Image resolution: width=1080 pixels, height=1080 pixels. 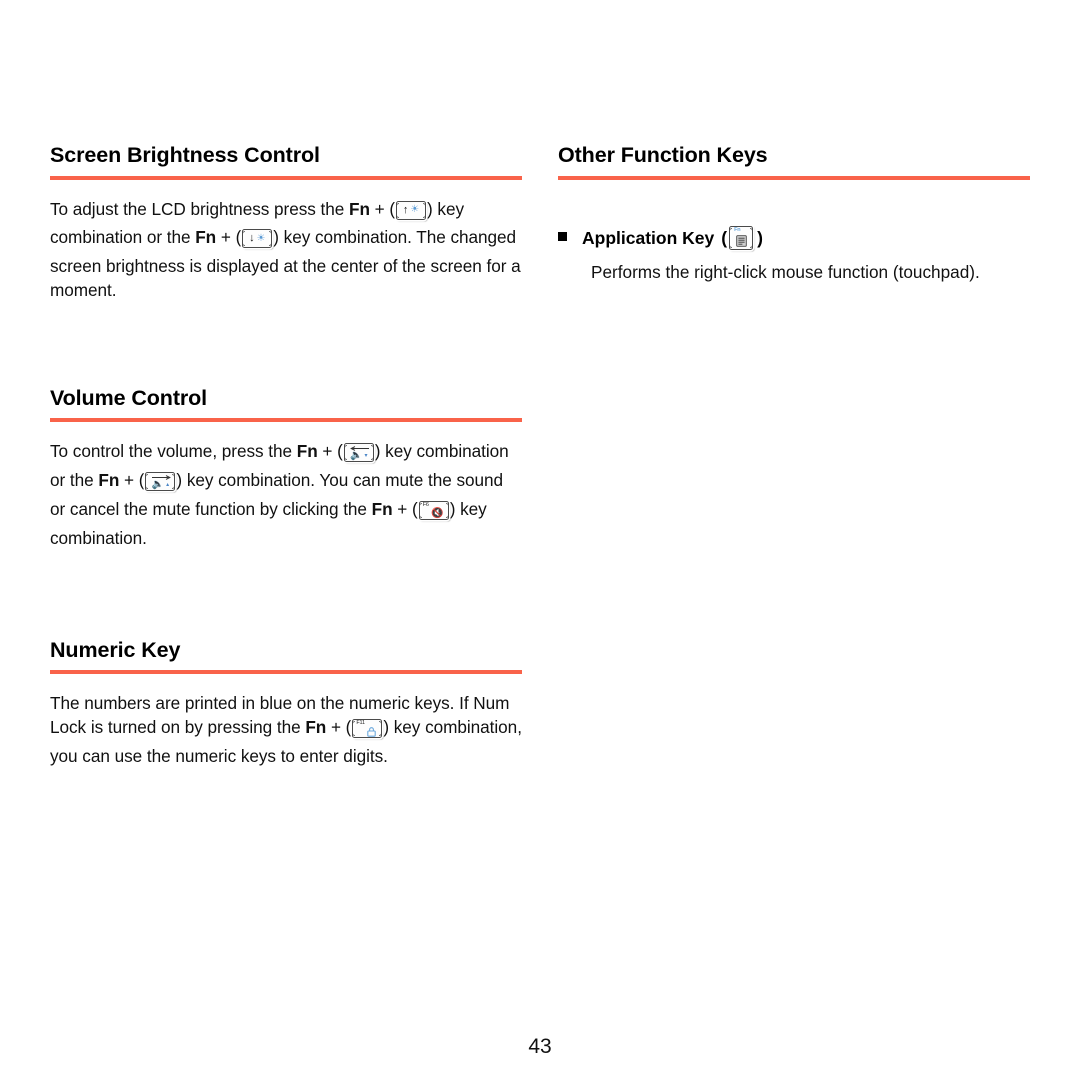 I want to click on volume-down-marker: ▾, so click(x=366, y=455).